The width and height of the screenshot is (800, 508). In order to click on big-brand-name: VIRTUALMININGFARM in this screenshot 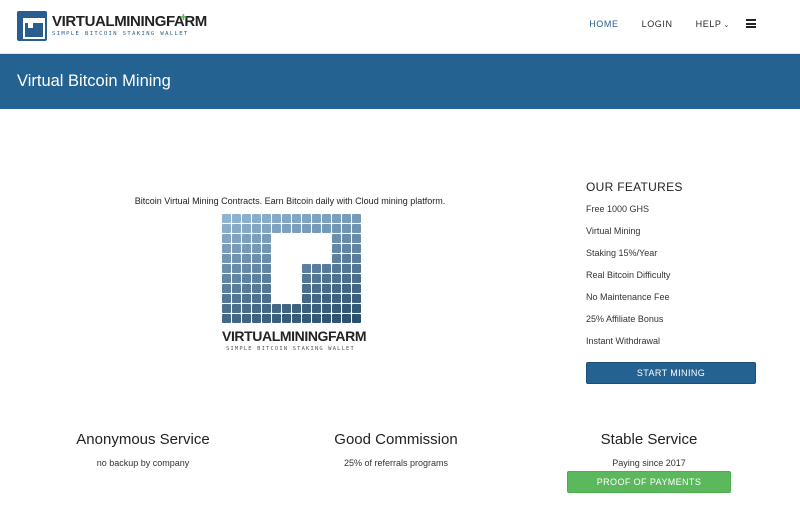, I will do `click(294, 336)`.